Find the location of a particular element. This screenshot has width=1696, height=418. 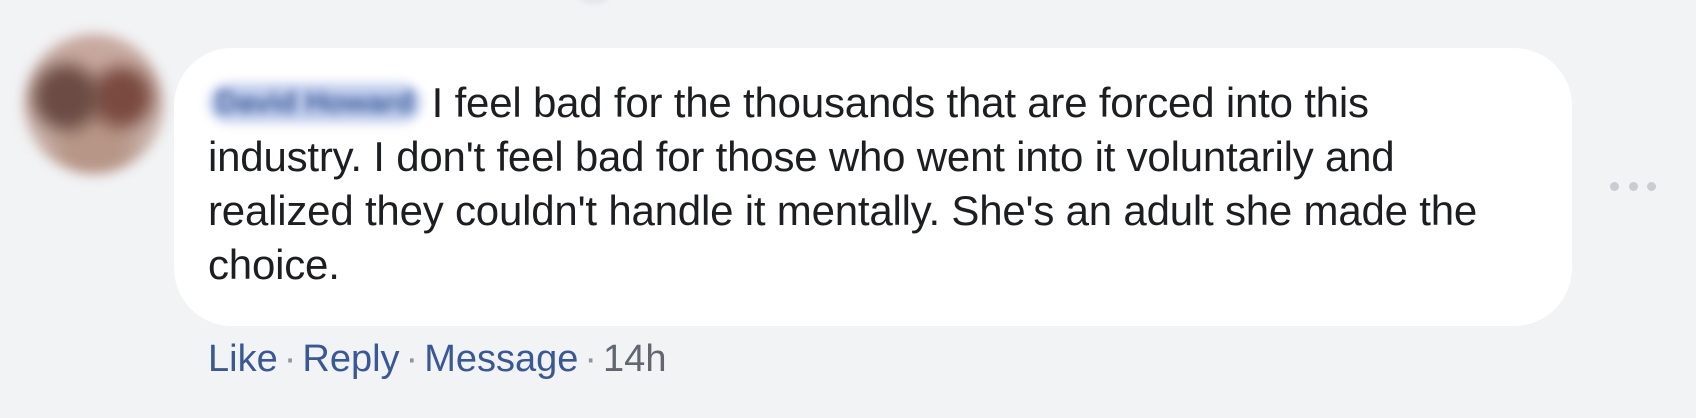

author-name-link: David Howard is located at coordinates (315, 102).